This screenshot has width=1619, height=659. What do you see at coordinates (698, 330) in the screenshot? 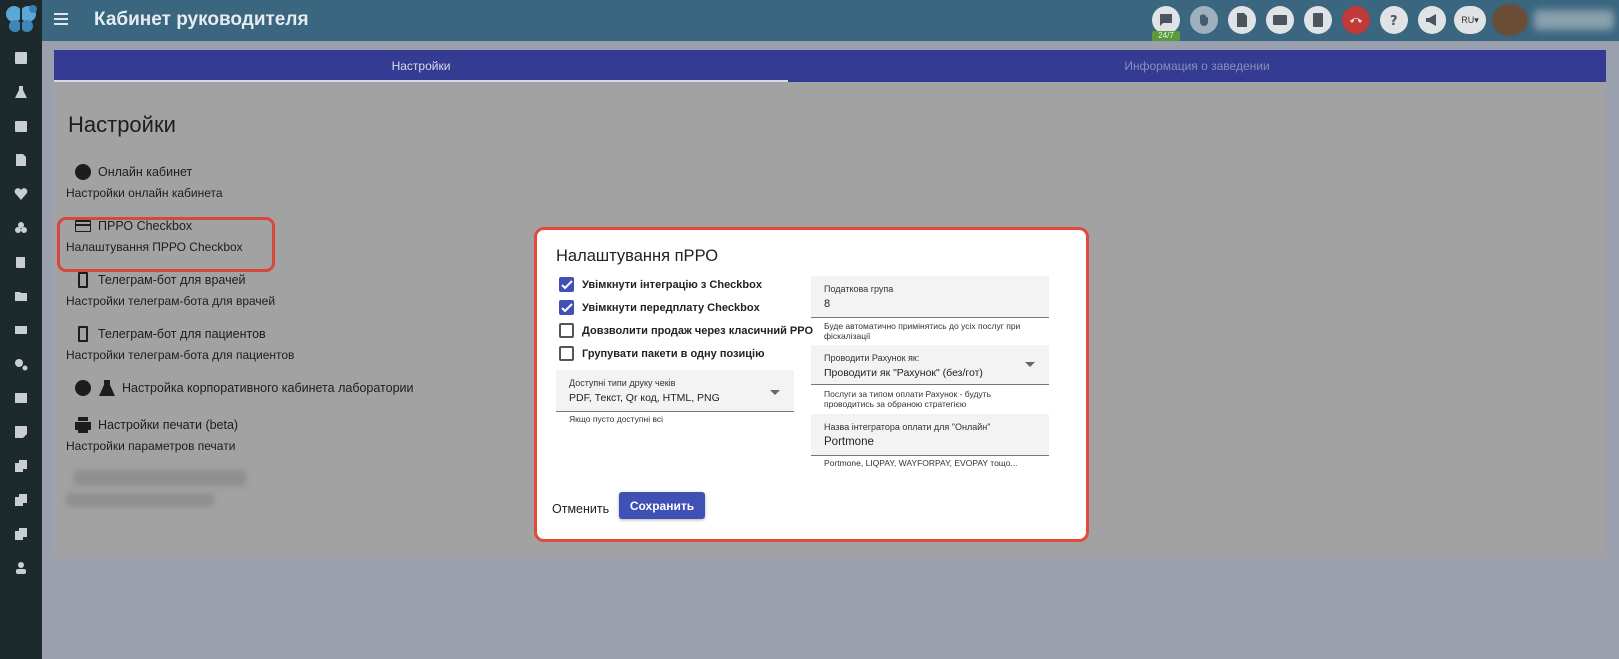
I see `checkbox-allow-classic-rro-label: Довзволити продаж через класичний РРО` at bounding box center [698, 330].